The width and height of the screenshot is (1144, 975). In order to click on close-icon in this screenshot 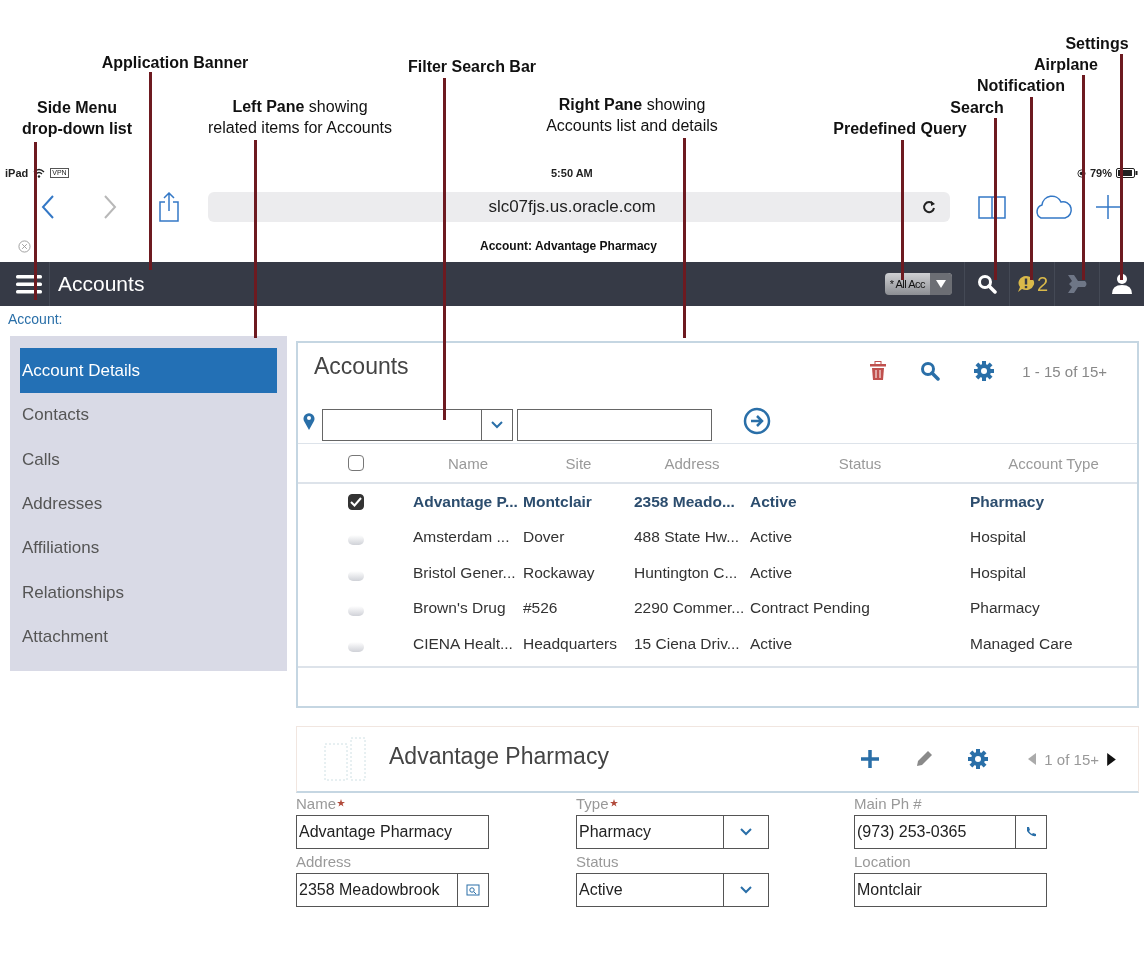, I will do `click(24, 246)`.